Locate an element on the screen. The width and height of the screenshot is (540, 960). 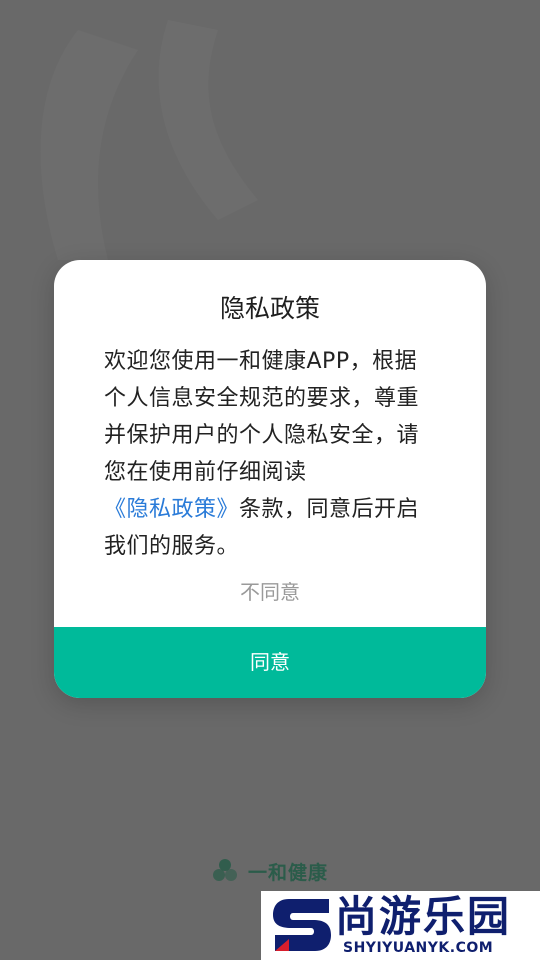
dialog-title: 隐私政策 is located at coordinates (269, 308).